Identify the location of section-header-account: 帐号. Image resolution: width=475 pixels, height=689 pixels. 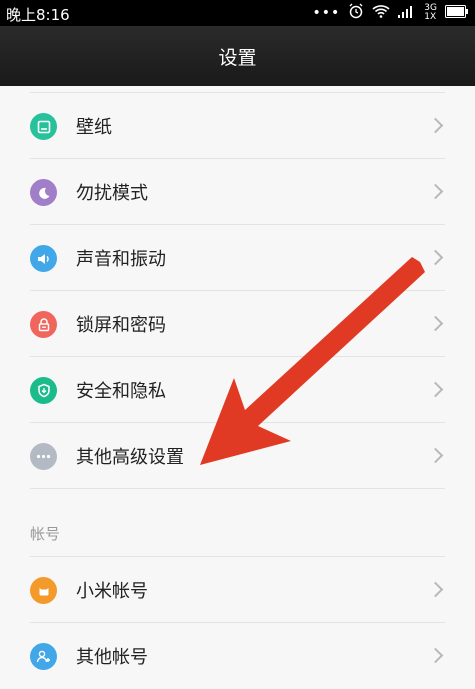
(45, 534).